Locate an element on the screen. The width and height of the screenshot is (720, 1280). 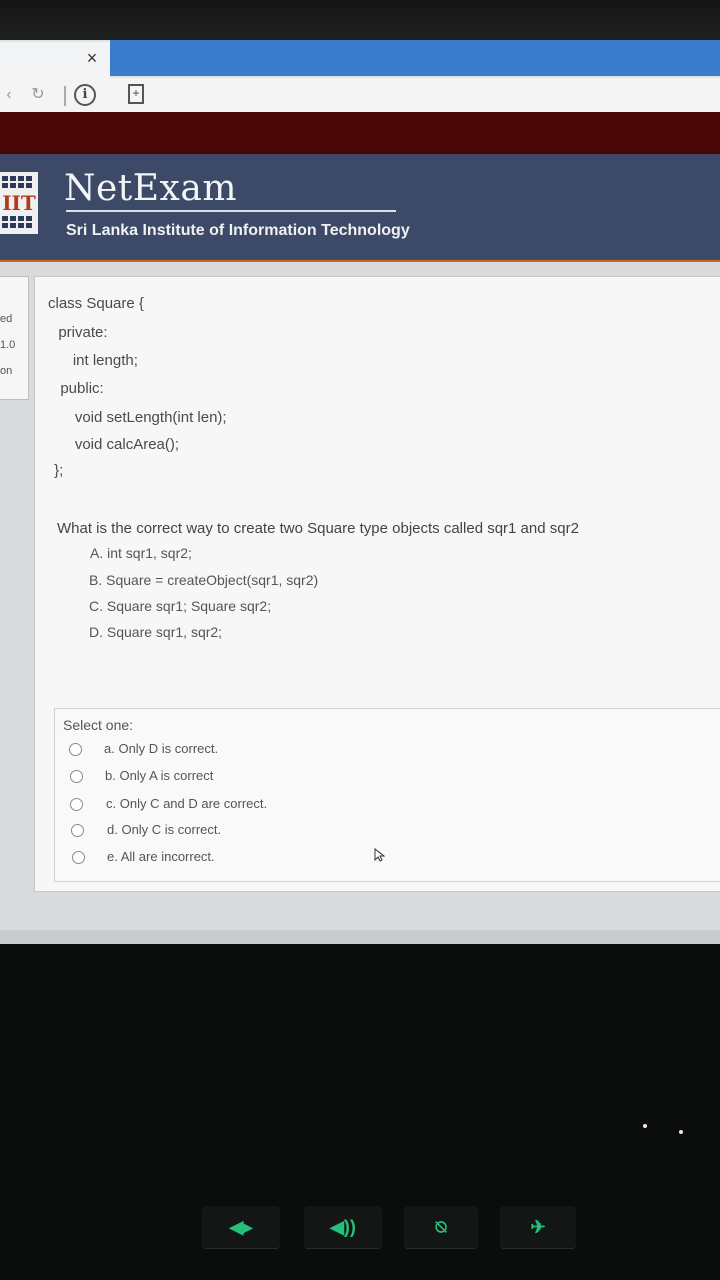
question-choice: C. Square sqr1; Square sqr2; is located at coordinates (180, 606).